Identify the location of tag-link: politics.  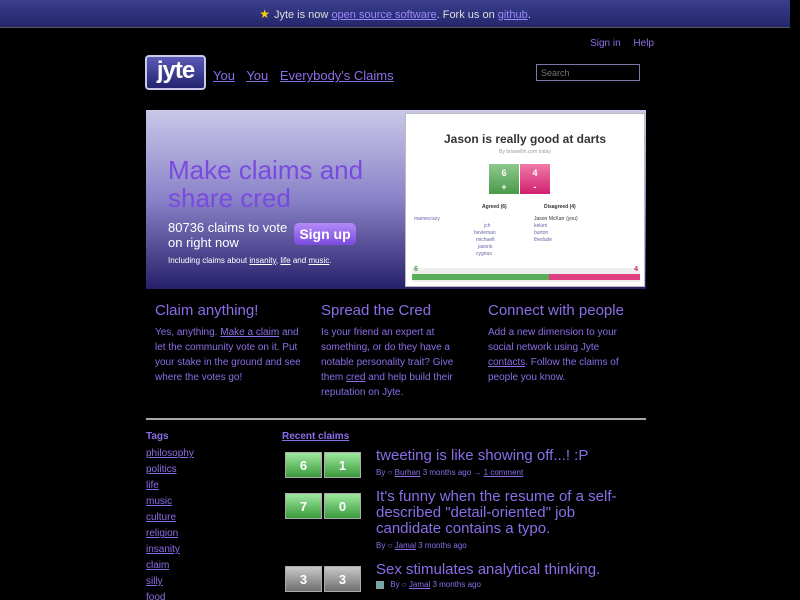
(170, 470).